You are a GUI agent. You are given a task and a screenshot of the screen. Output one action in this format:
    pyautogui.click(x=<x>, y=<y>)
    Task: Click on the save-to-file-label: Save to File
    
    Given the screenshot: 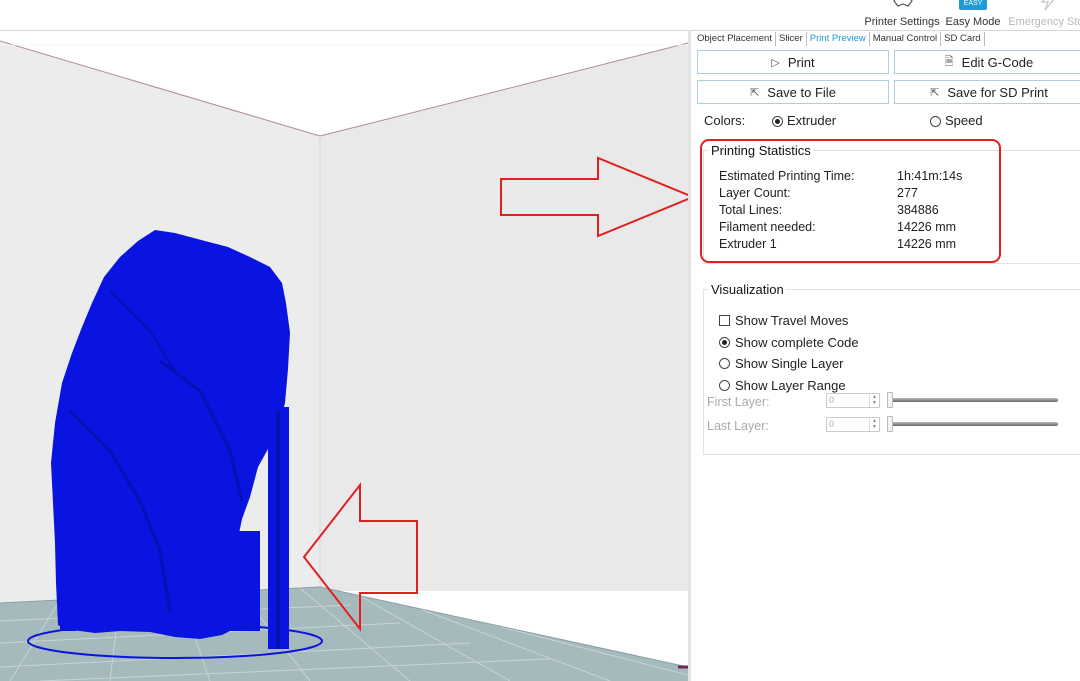 What is the action you would take?
    pyautogui.click(x=801, y=92)
    